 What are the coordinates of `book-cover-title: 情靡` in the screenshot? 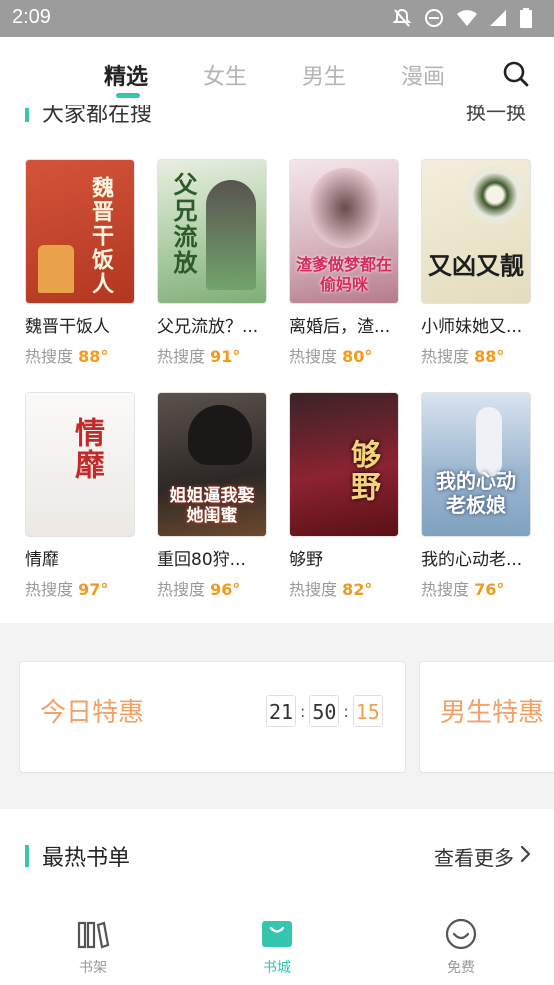 It's located at (86, 449).